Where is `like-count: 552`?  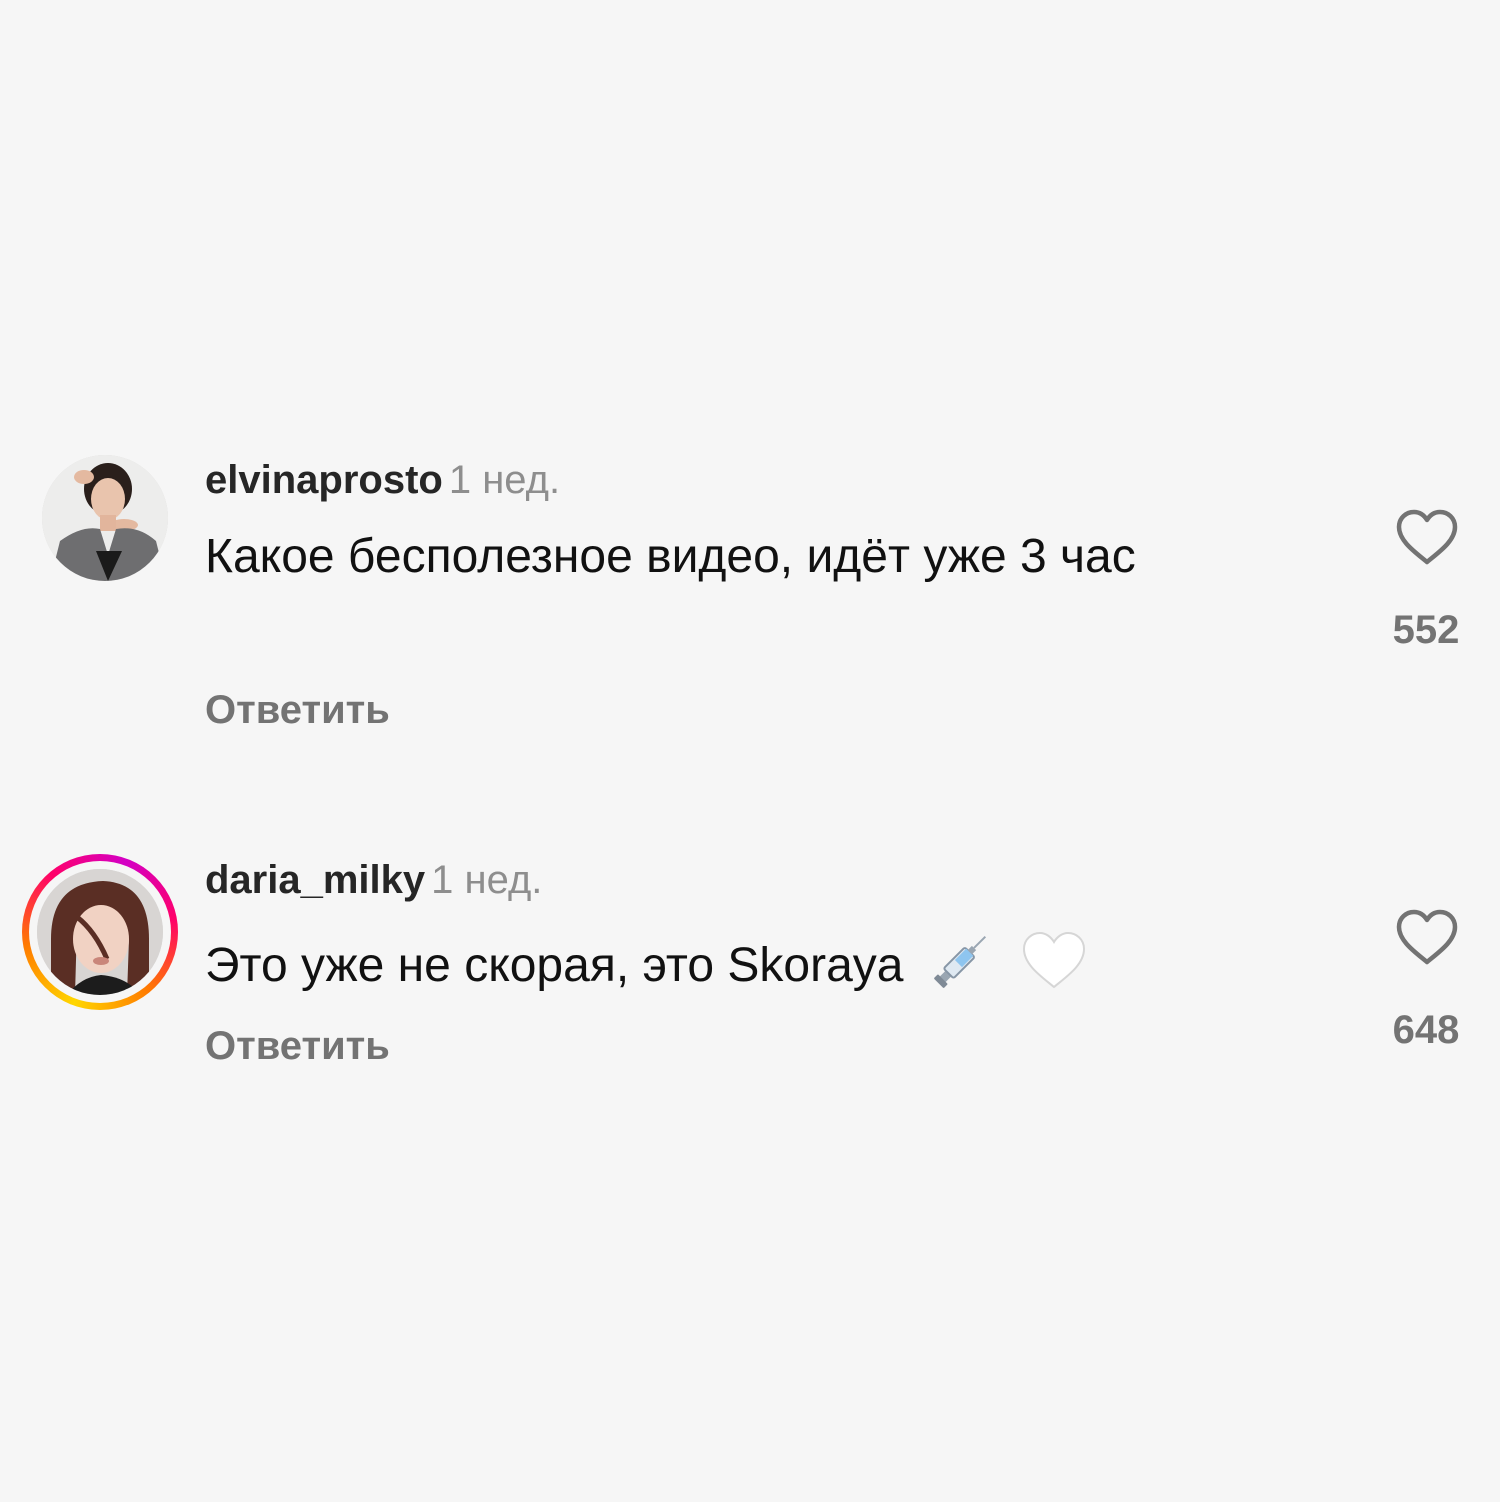 like-count: 552 is located at coordinates (1426, 630).